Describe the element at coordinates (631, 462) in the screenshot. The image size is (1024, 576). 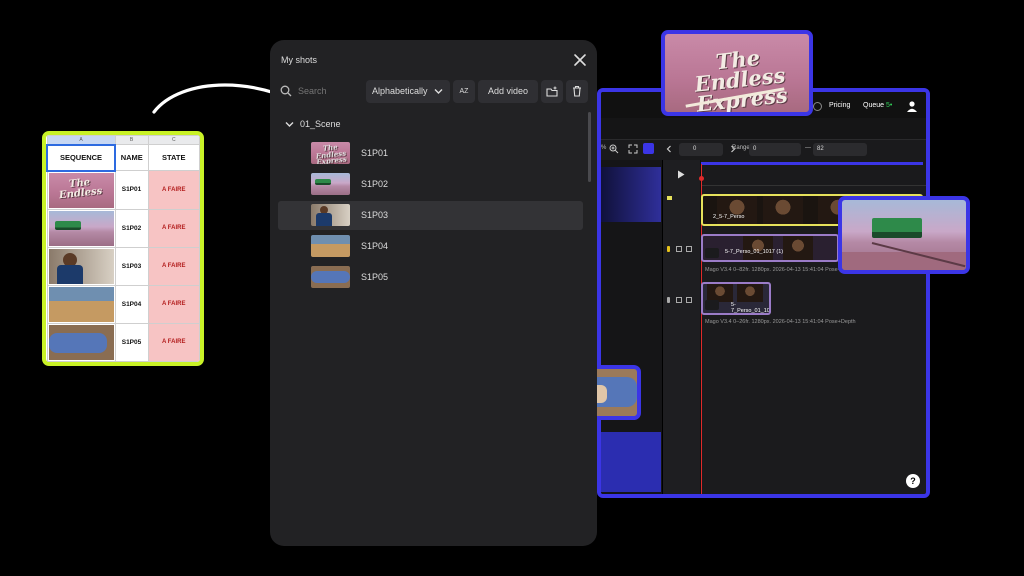
I see `preview-frame-lower` at that location.